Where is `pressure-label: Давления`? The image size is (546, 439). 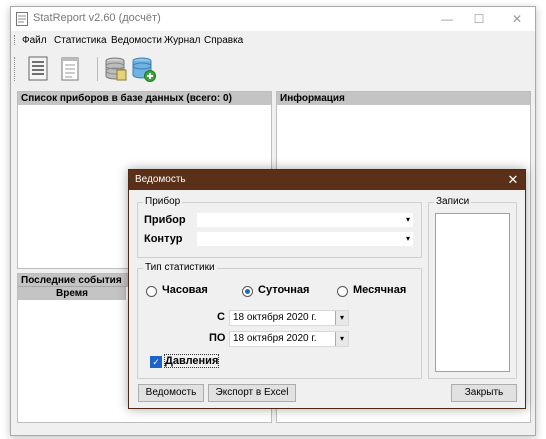 pressure-label: Давления is located at coordinates (192, 361).